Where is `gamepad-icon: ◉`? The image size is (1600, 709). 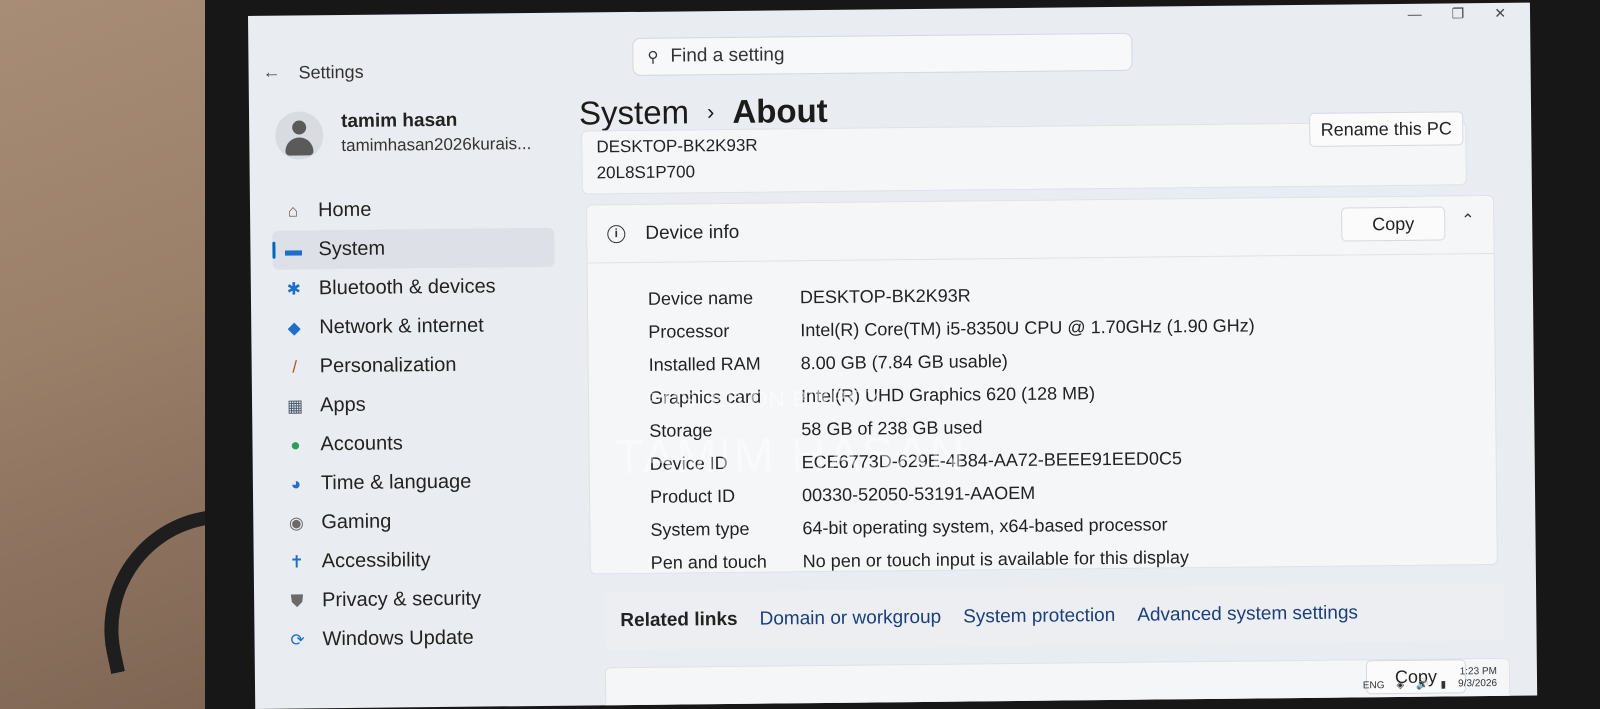
gamepad-icon: ◉ is located at coordinates (296, 522).